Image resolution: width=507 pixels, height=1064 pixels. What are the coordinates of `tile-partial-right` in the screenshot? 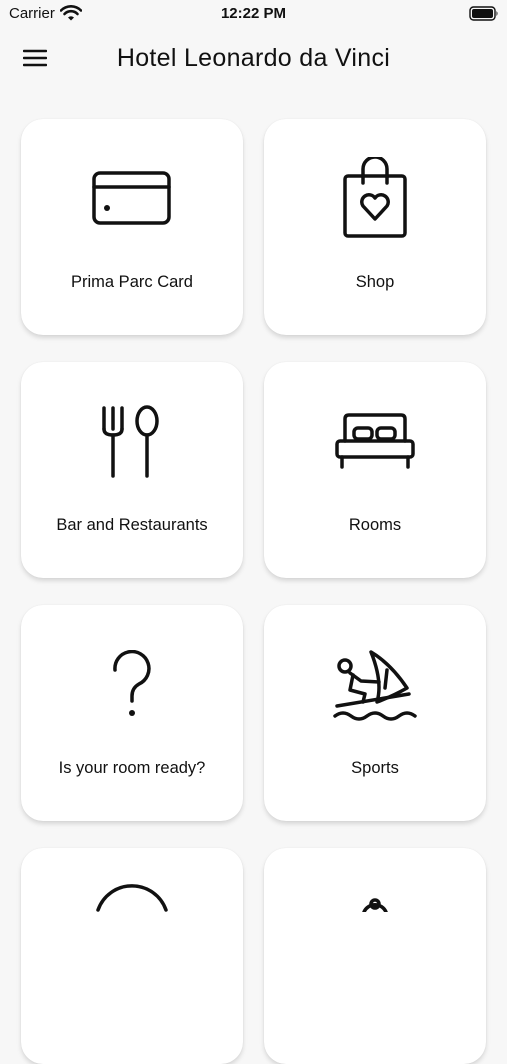 It's located at (375, 956).